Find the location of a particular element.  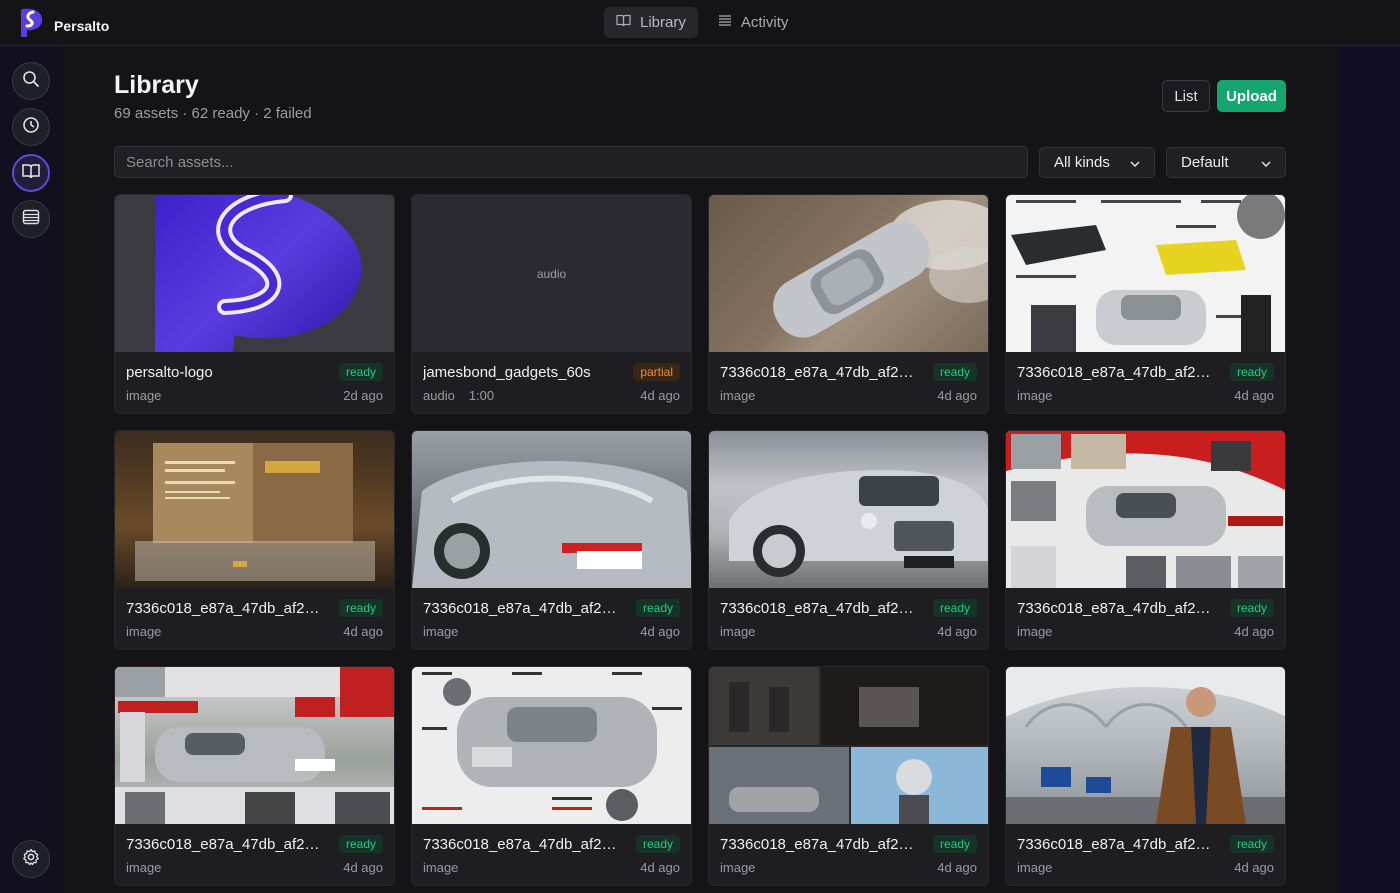

sort-select: Default is located at coordinates (1226, 162).